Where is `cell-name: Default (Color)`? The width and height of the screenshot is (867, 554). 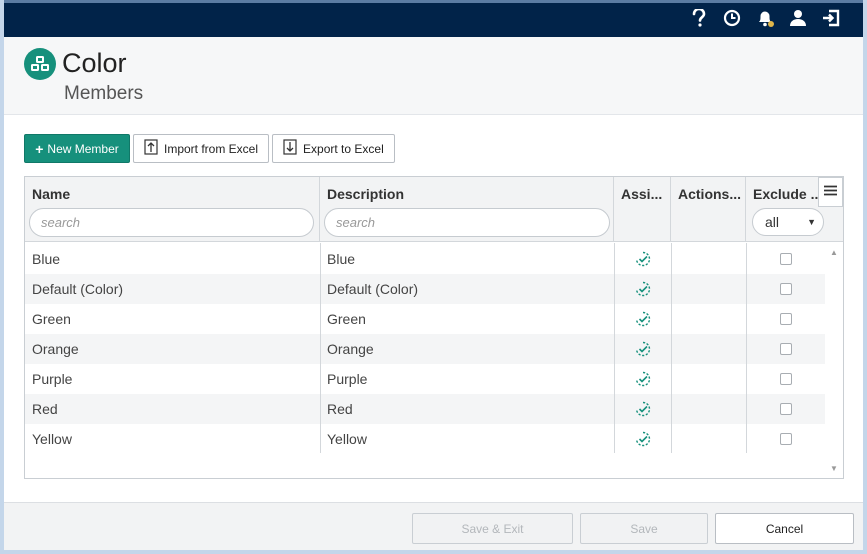 cell-name: Default (Color) is located at coordinates (78, 289).